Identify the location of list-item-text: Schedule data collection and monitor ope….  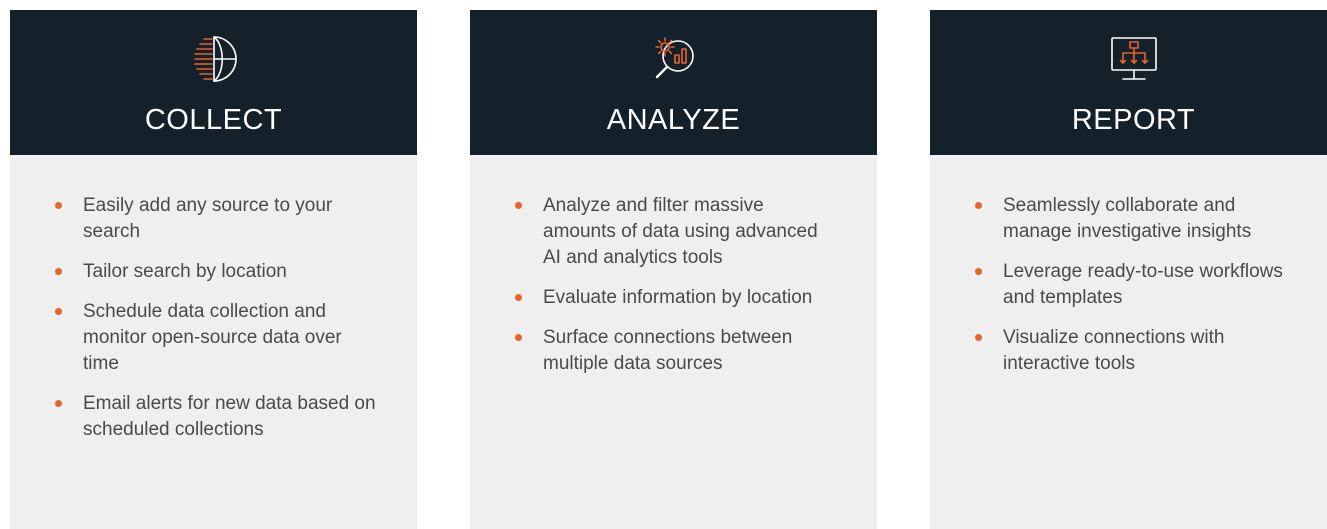
(212, 337).